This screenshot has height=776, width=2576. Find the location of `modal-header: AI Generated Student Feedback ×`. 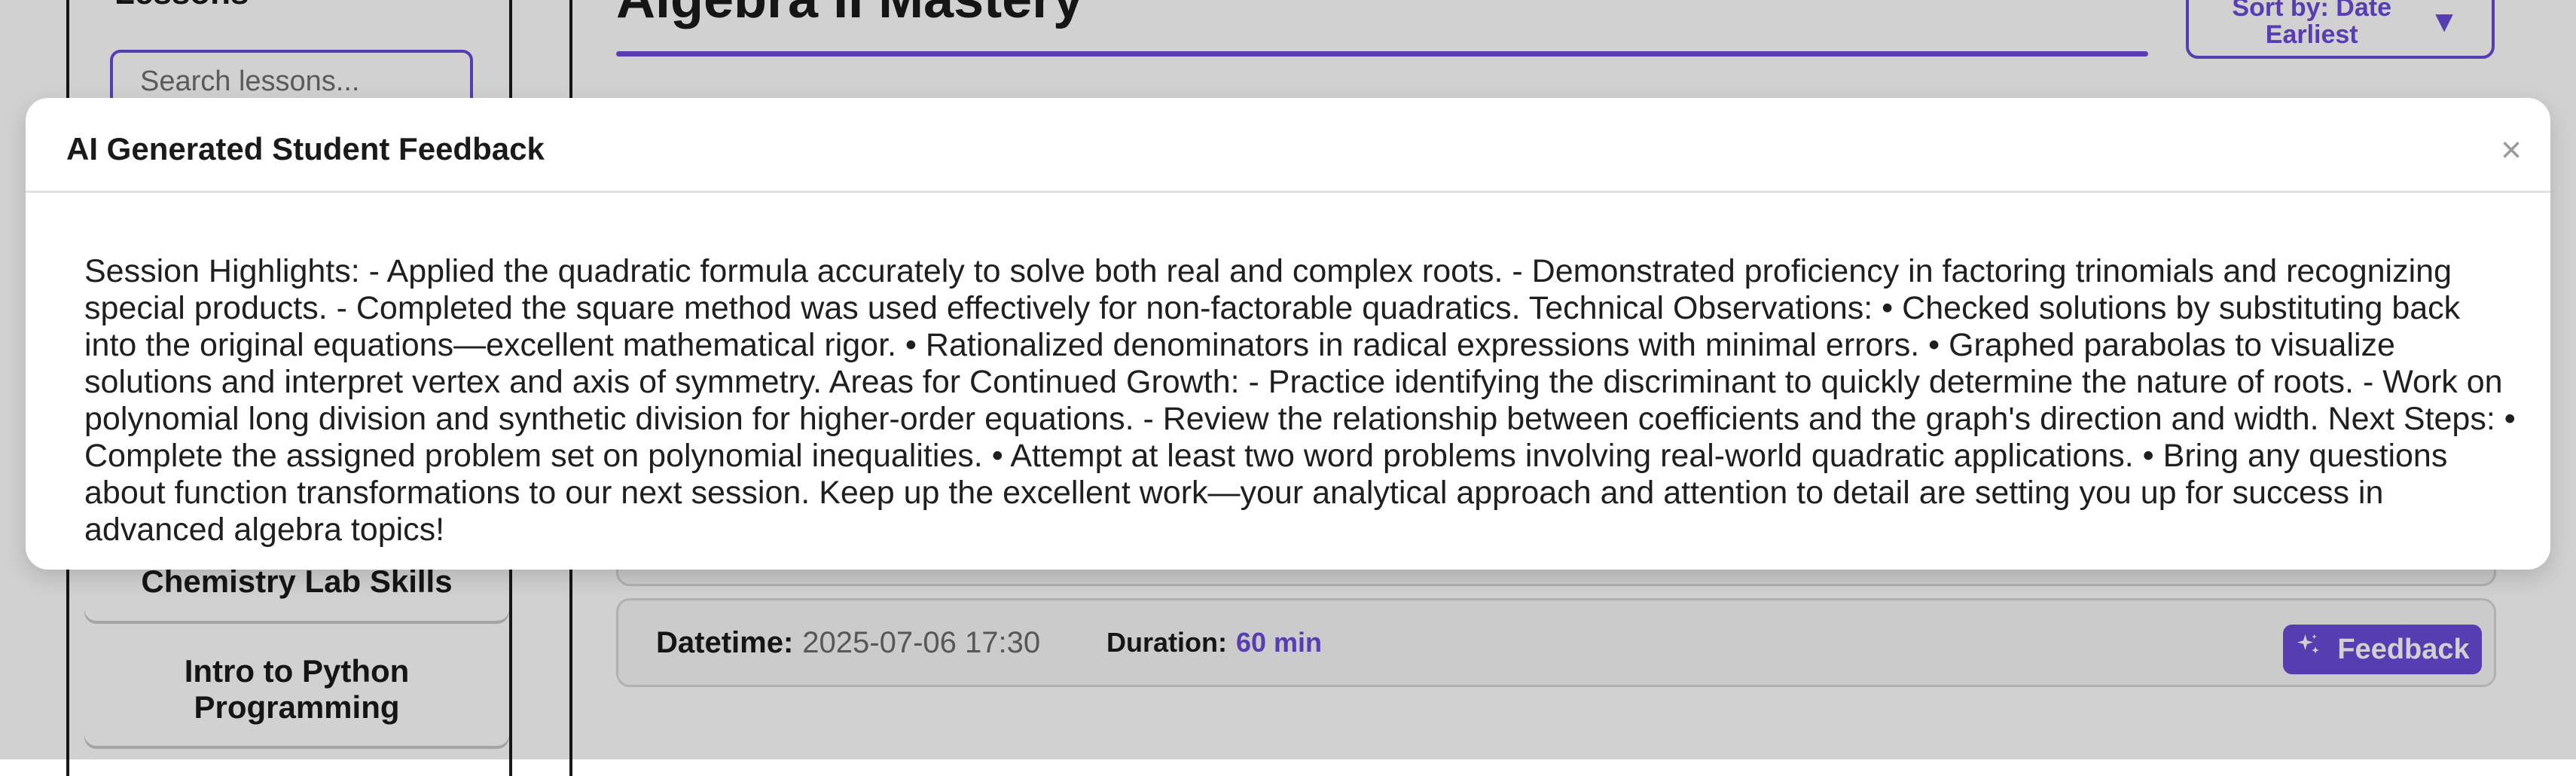

modal-header: AI Generated Student Feedback × is located at coordinates (1288, 145).